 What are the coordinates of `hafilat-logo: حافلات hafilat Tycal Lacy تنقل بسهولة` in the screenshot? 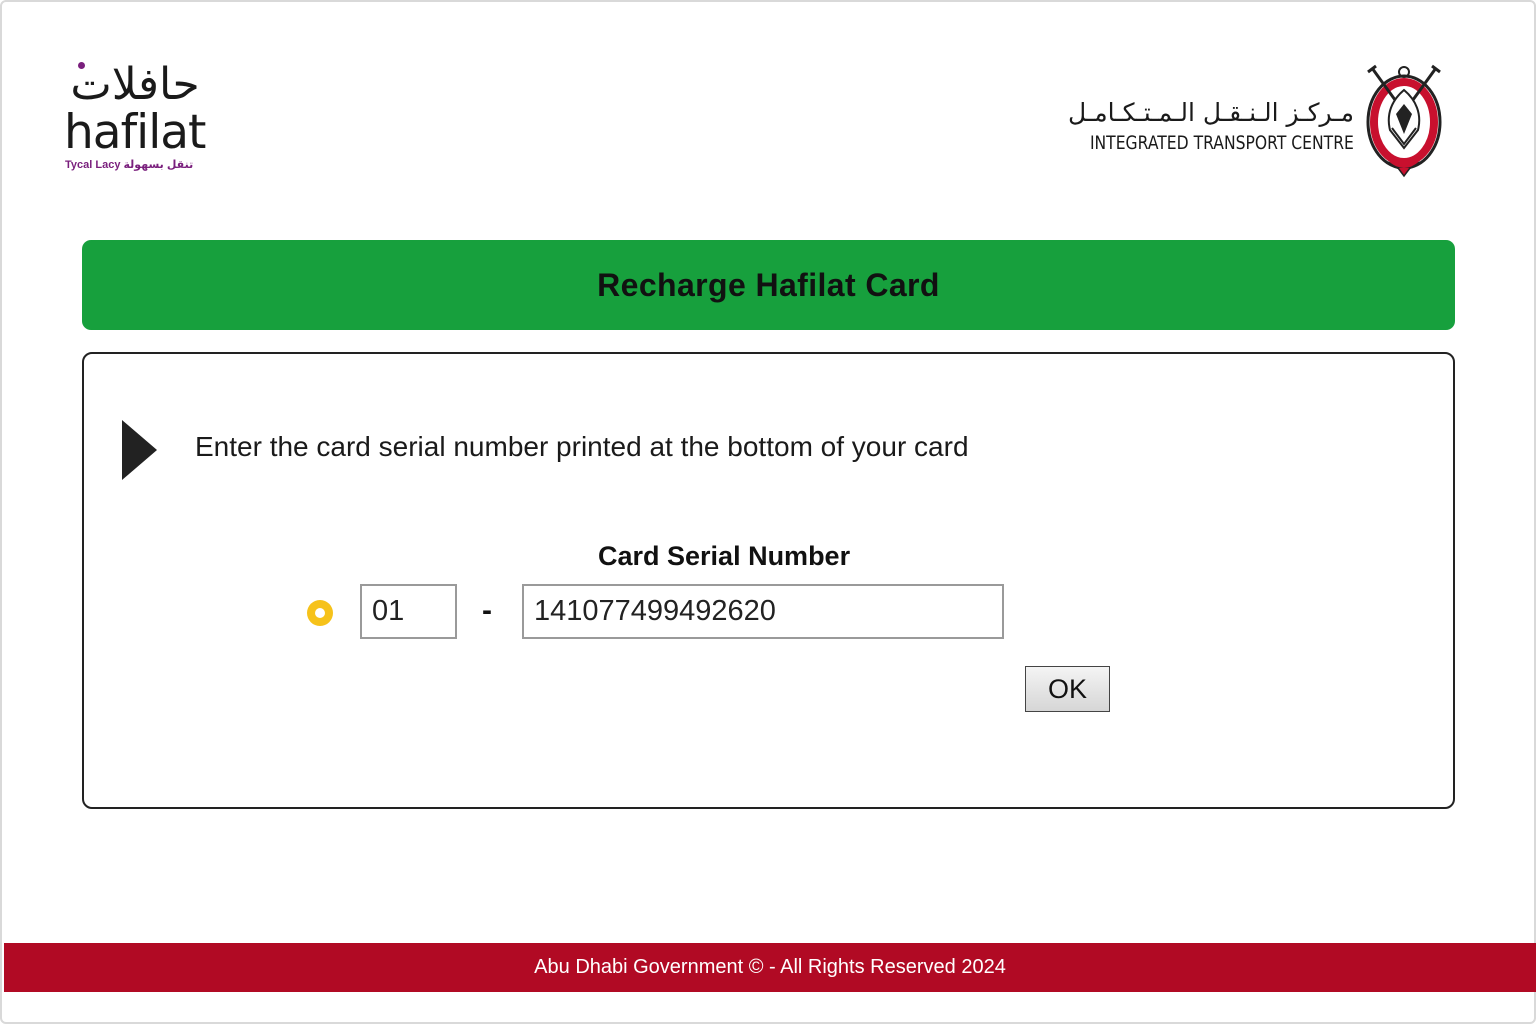 It's located at (139, 118).